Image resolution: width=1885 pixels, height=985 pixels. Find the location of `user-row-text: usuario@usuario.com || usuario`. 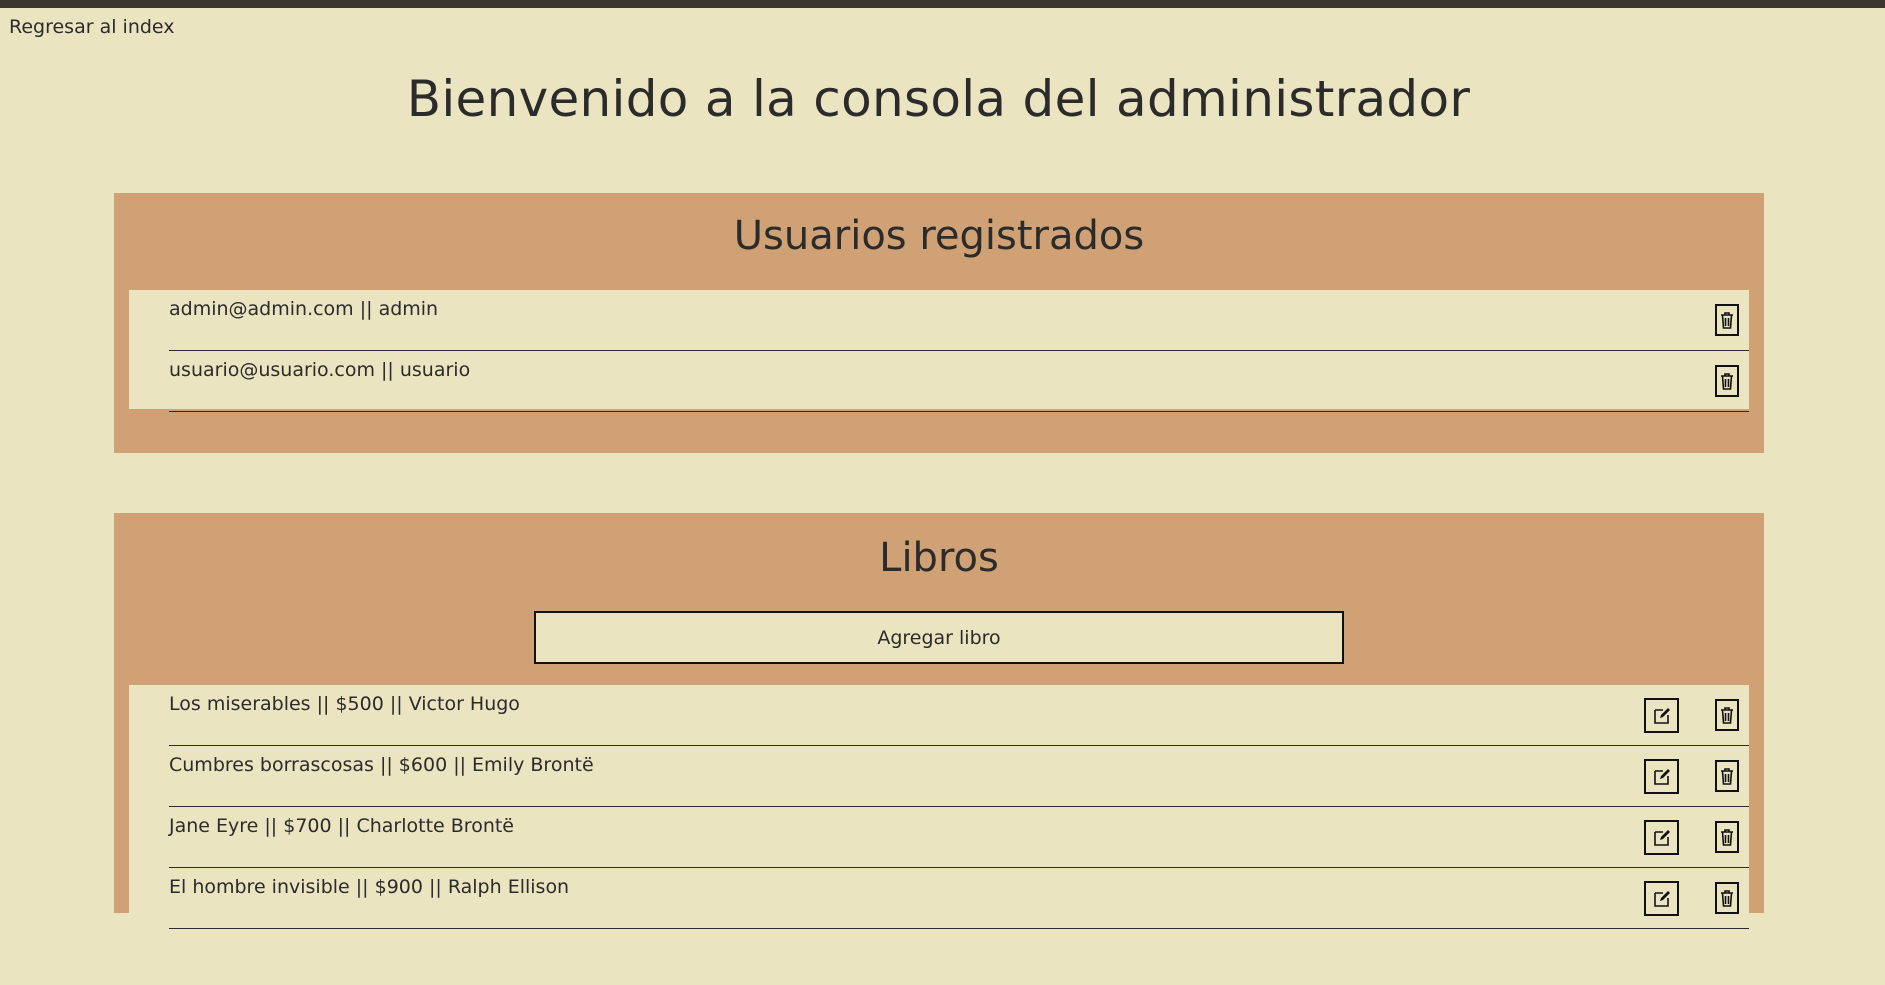

user-row-text: usuario@usuario.com || usuario is located at coordinates (320, 370).